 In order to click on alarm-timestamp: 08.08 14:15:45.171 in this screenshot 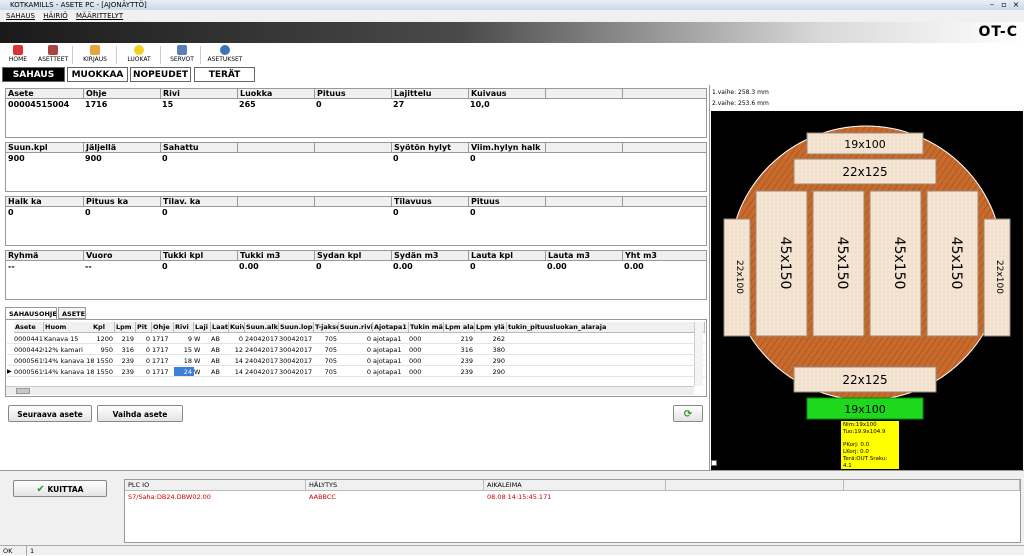, I will do `click(517, 497)`.